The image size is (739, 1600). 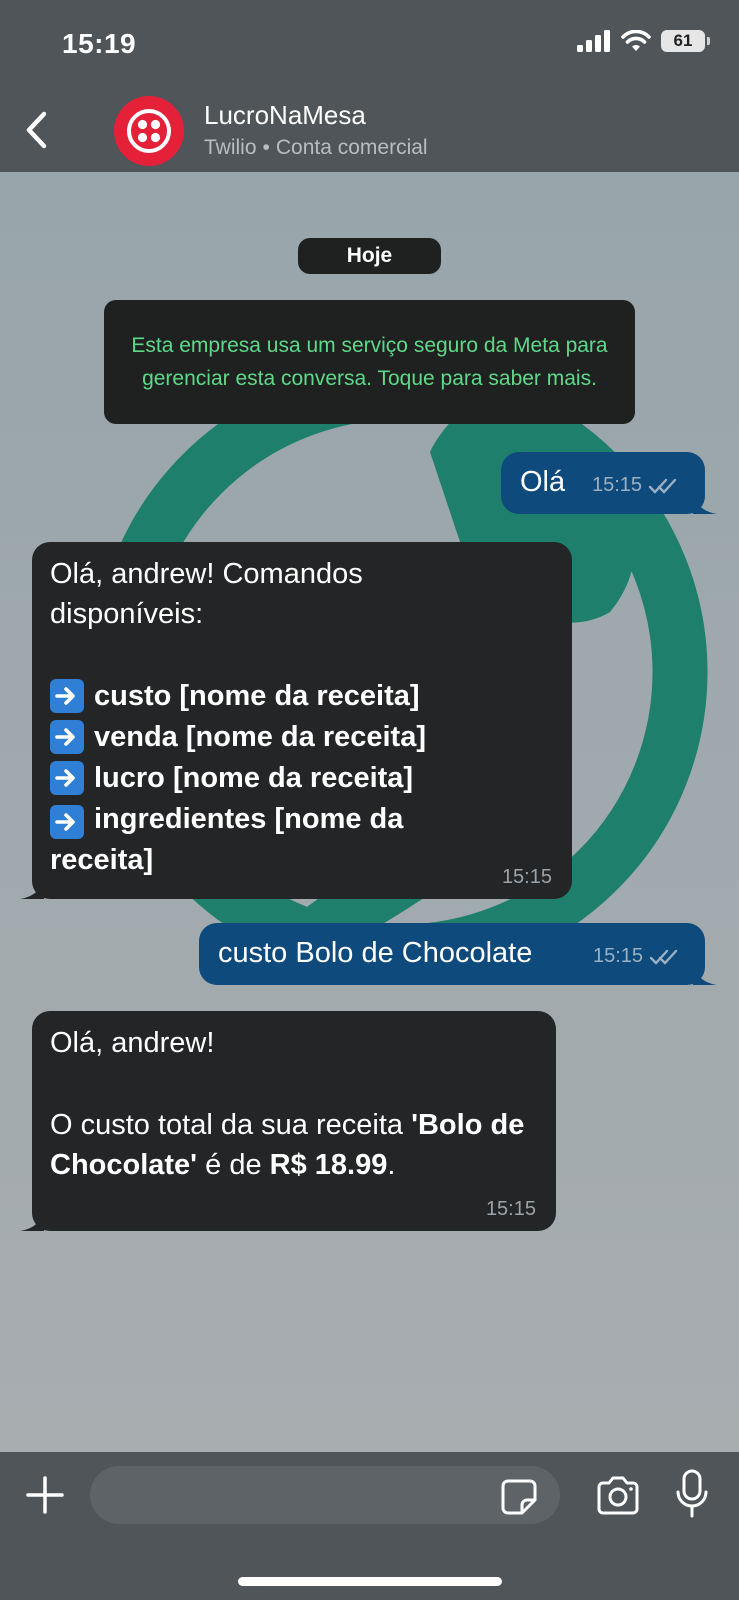 I want to click on status-icons: 61, so click(x=643, y=41).